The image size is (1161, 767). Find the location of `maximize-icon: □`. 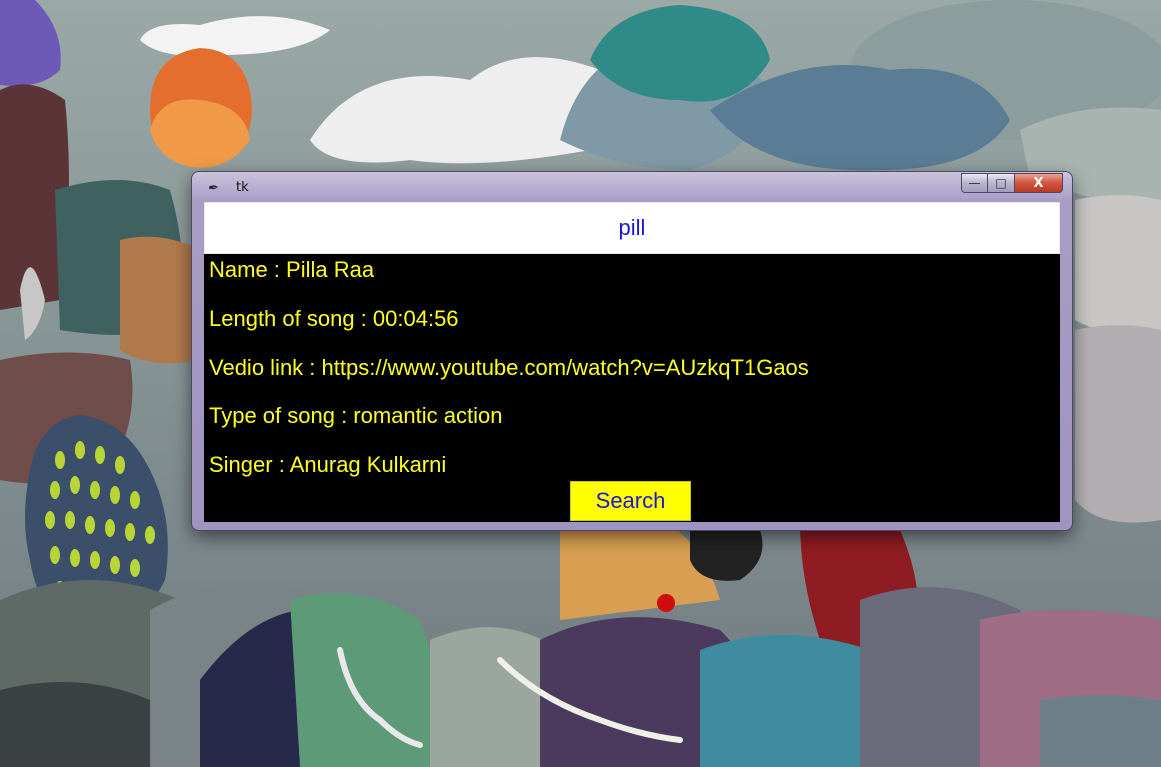

maximize-icon: □ is located at coordinates (1001, 183).